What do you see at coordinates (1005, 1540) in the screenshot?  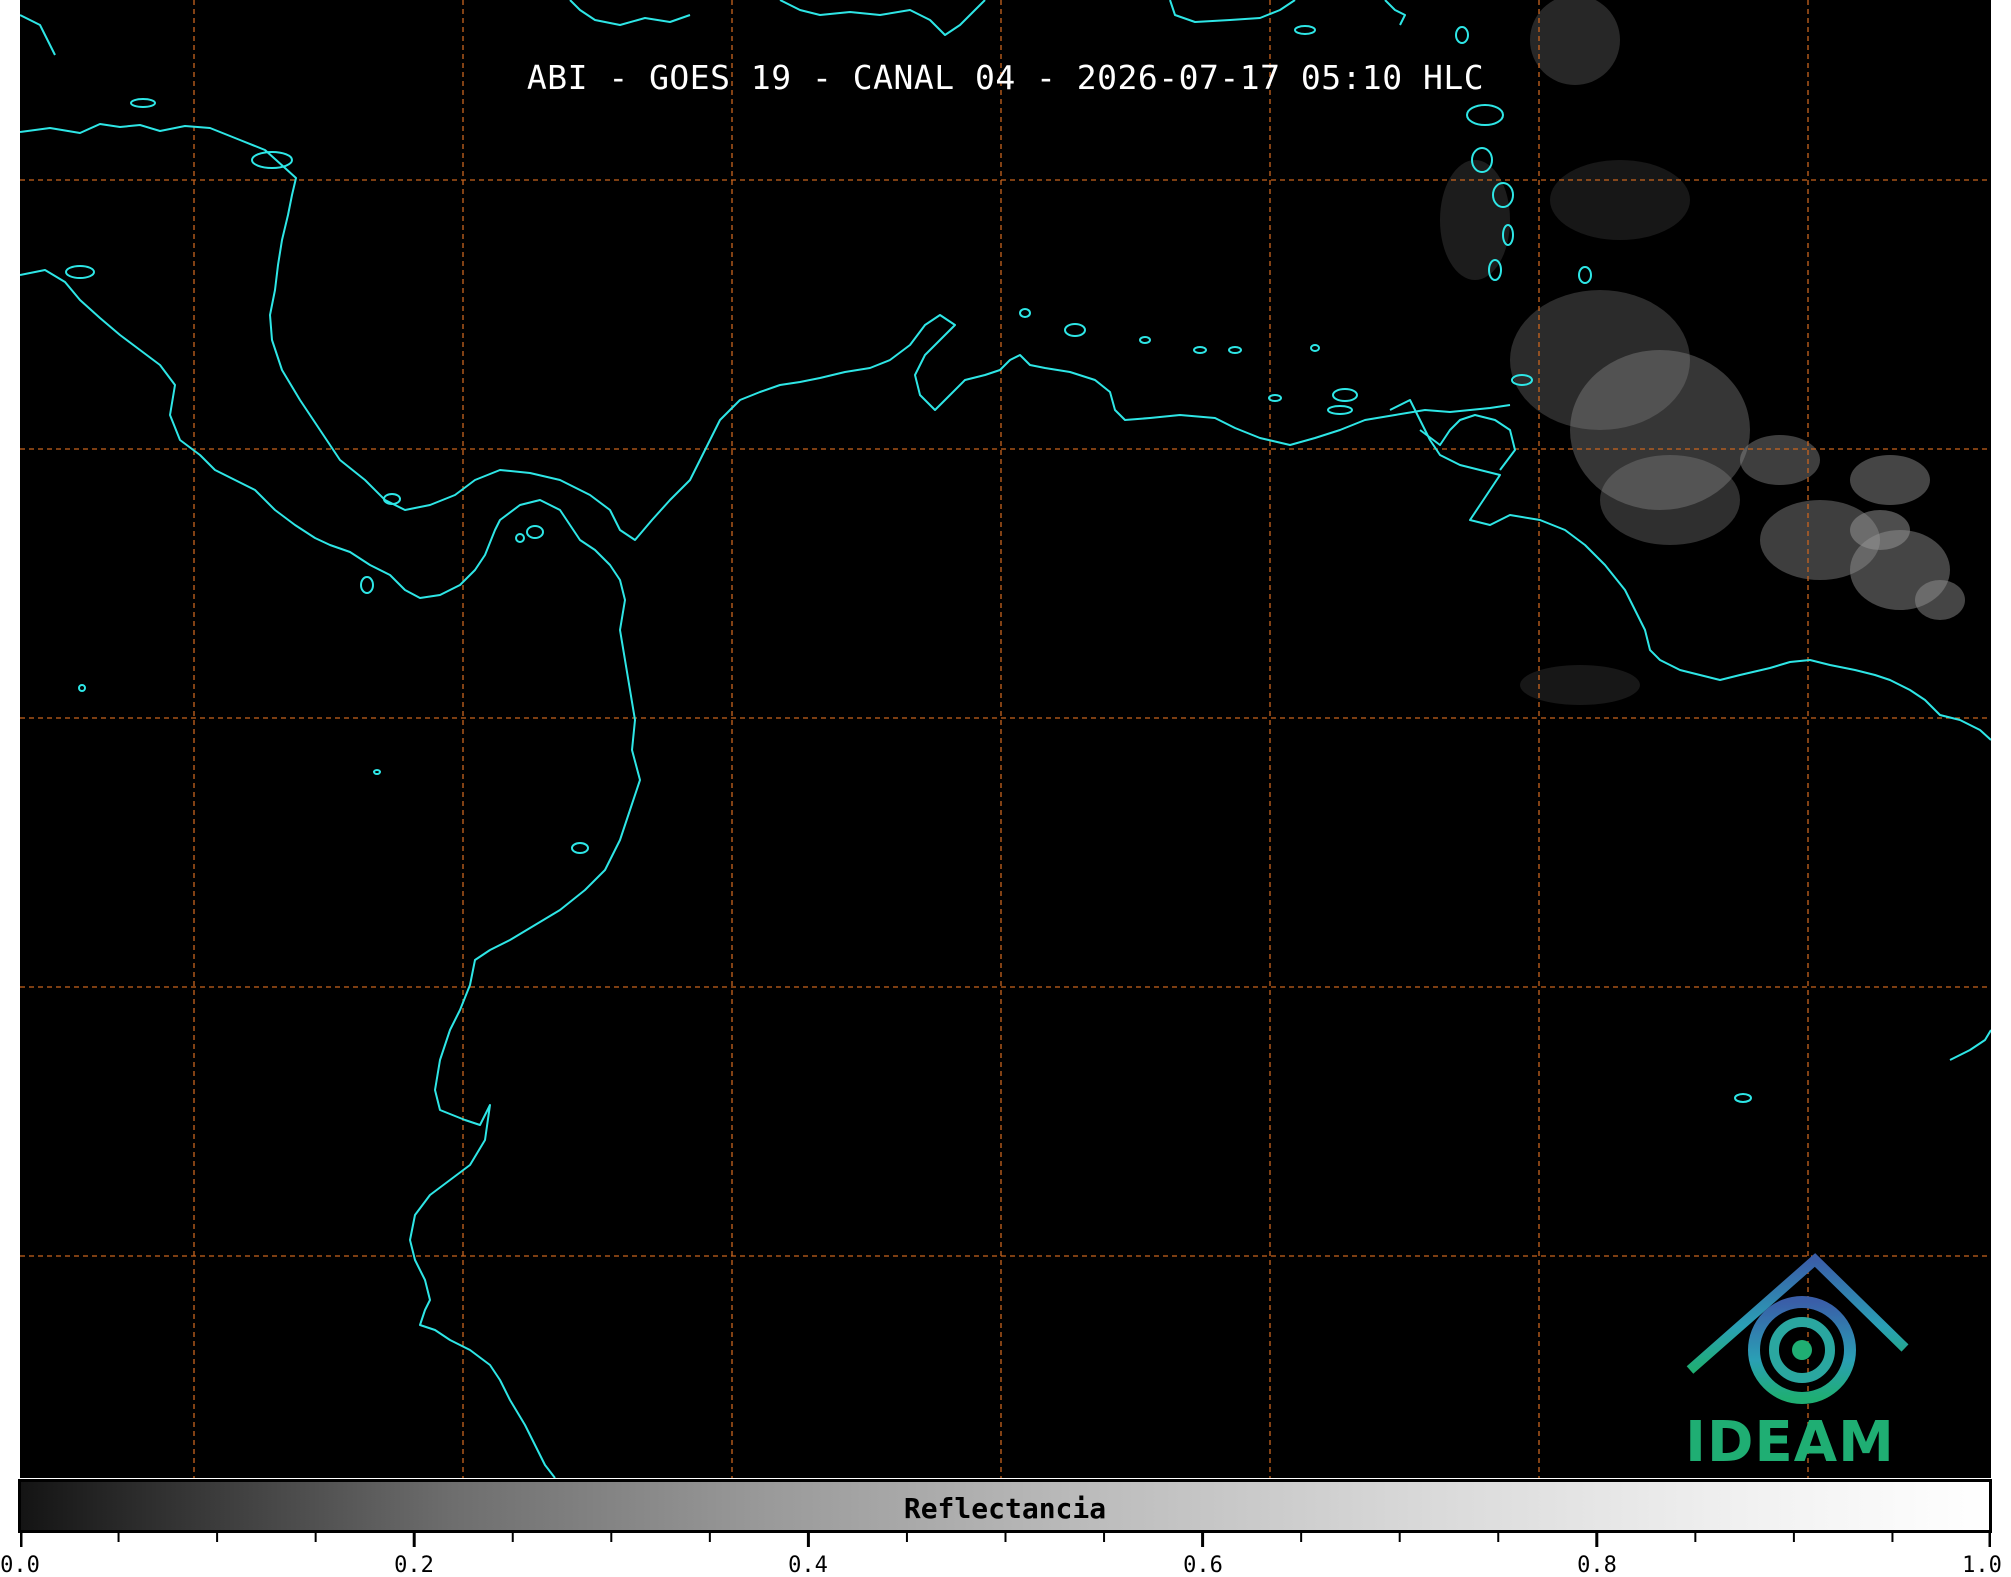 I see `colorbar-ticks` at bounding box center [1005, 1540].